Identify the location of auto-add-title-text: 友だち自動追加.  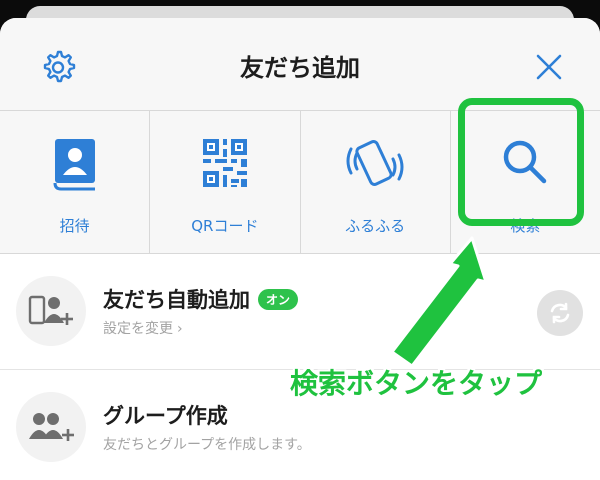
(176, 300).